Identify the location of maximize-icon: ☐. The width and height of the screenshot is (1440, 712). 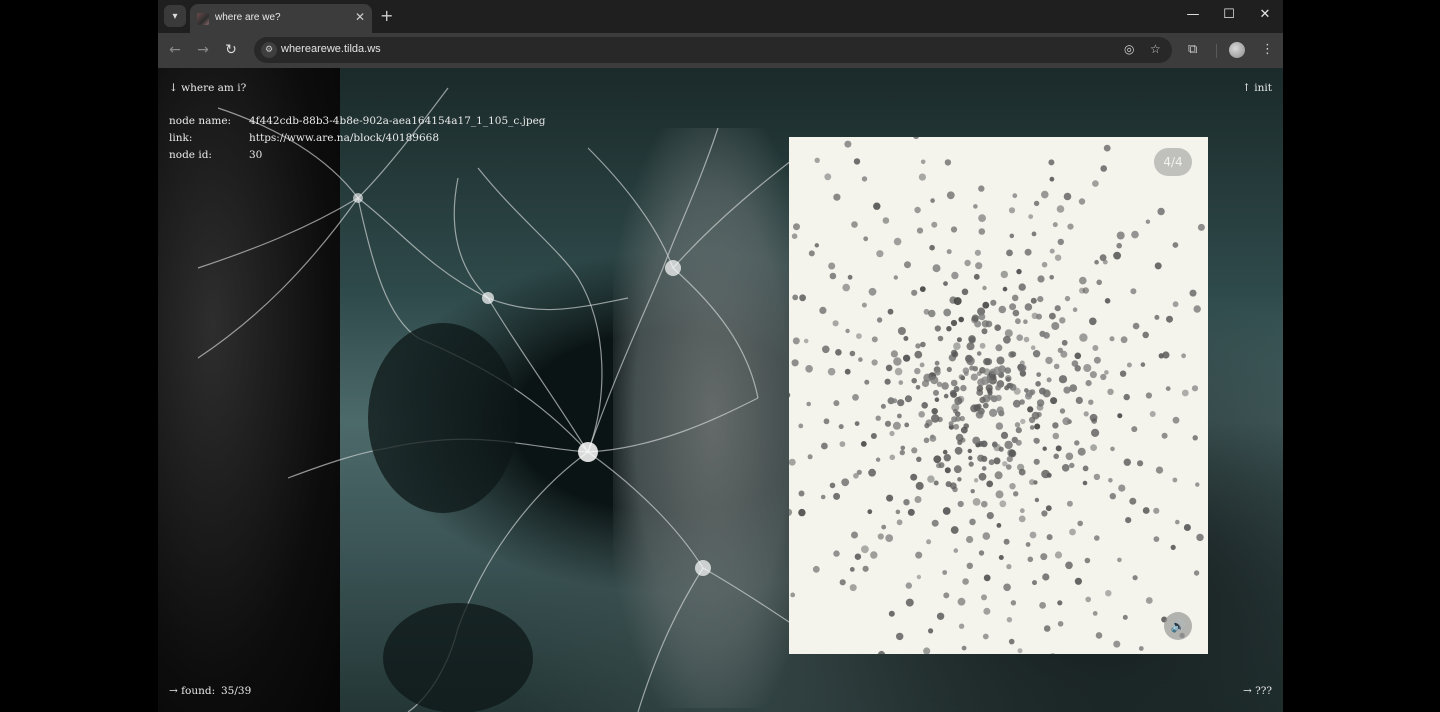
(1229, 14).